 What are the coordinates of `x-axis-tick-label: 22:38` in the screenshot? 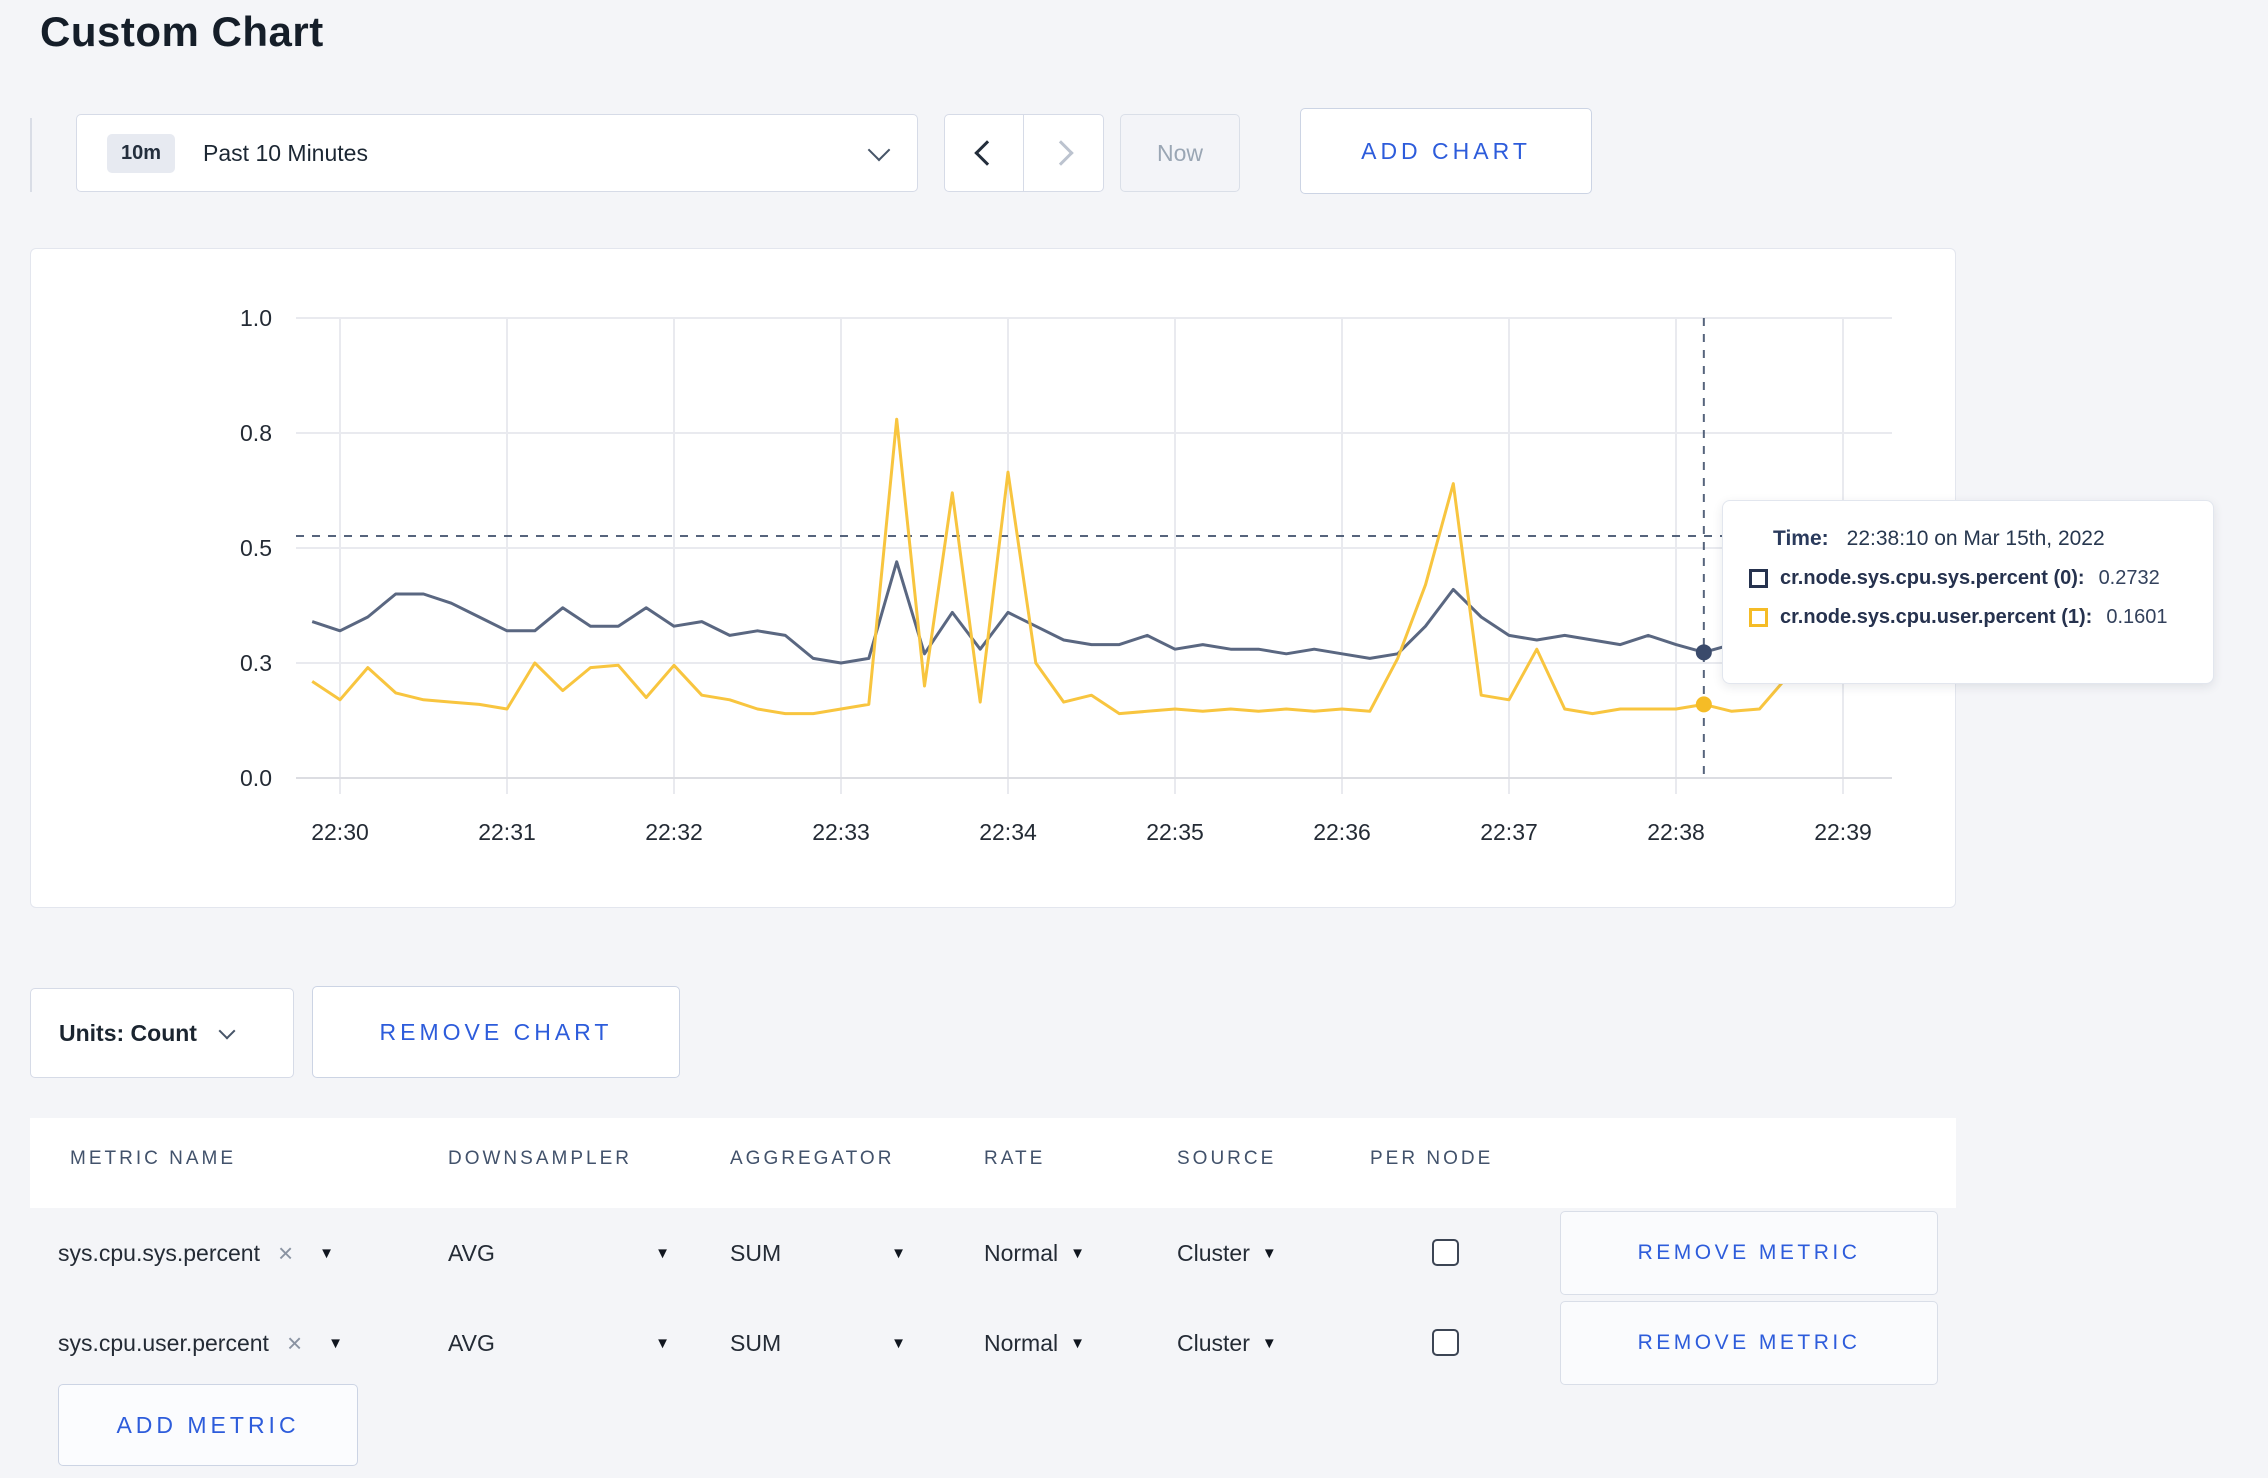 It's located at (1676, 832).